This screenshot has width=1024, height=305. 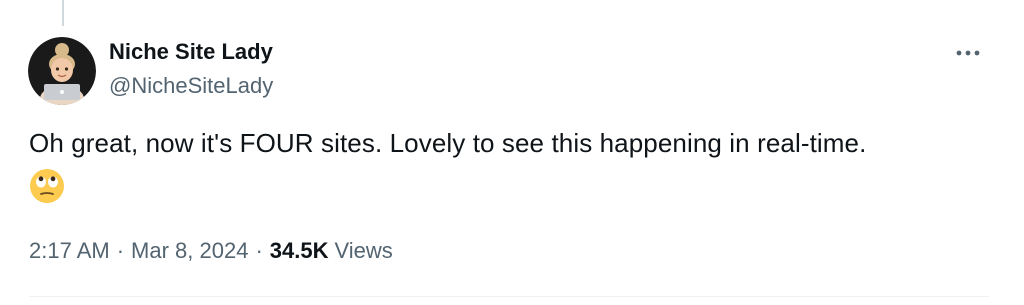 What do you see at coordinates (363, 250) in the screenshot?
I see `views-label: Views` at bounding box center [363, 250].